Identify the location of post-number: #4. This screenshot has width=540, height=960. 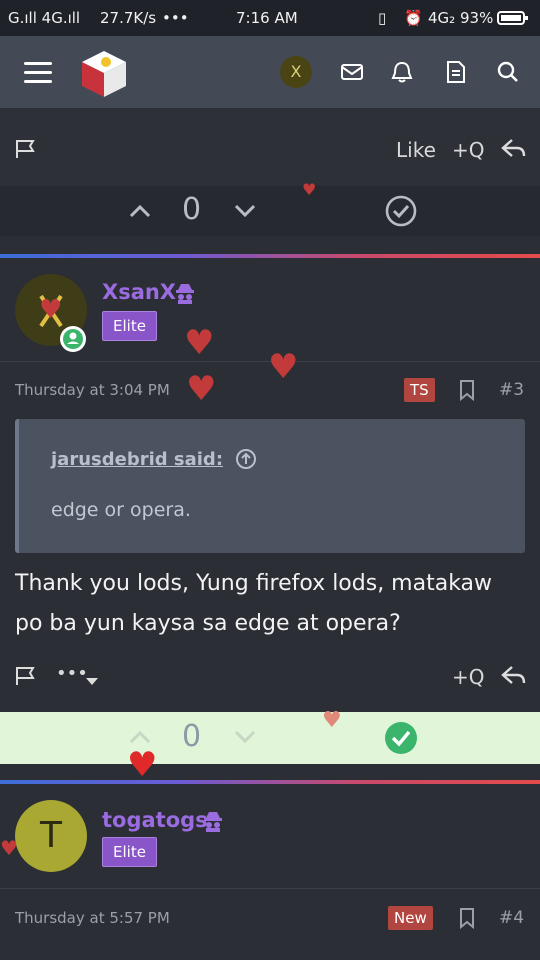
(511, 918).